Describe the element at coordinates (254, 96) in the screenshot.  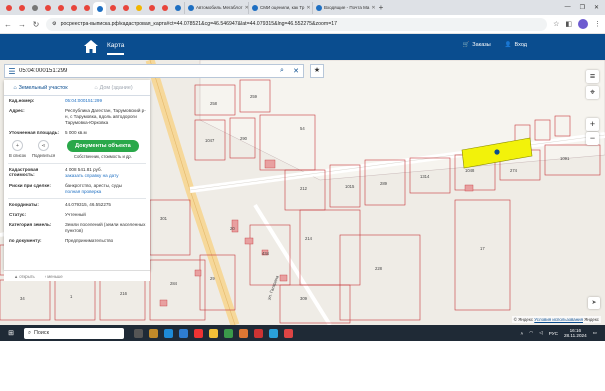
I see `parcel-number-label: 259` at that location.